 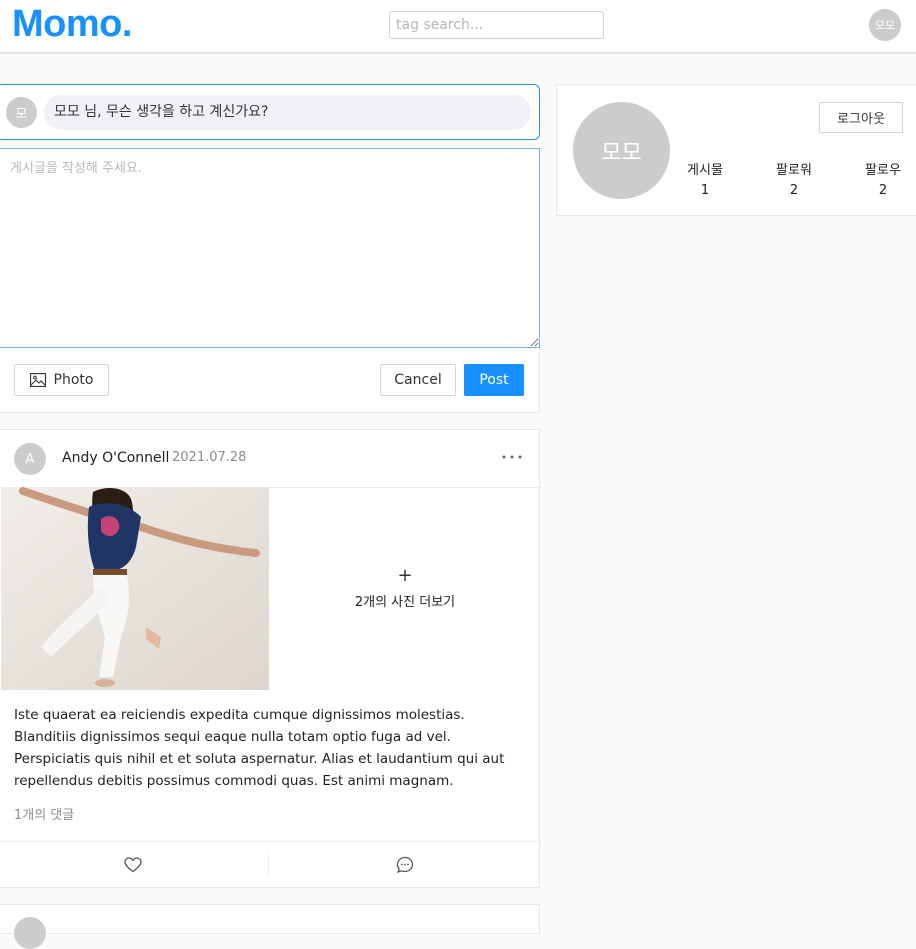 I want to click on speech-bubble-icon, so click(x=405, y=865).